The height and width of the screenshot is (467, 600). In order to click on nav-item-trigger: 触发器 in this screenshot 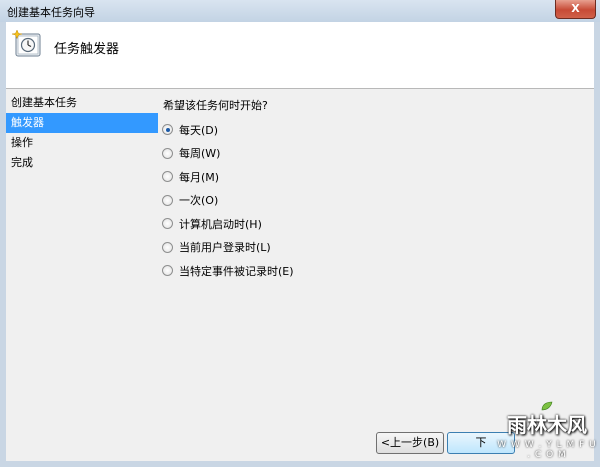, I will do `click(82, 123)`.